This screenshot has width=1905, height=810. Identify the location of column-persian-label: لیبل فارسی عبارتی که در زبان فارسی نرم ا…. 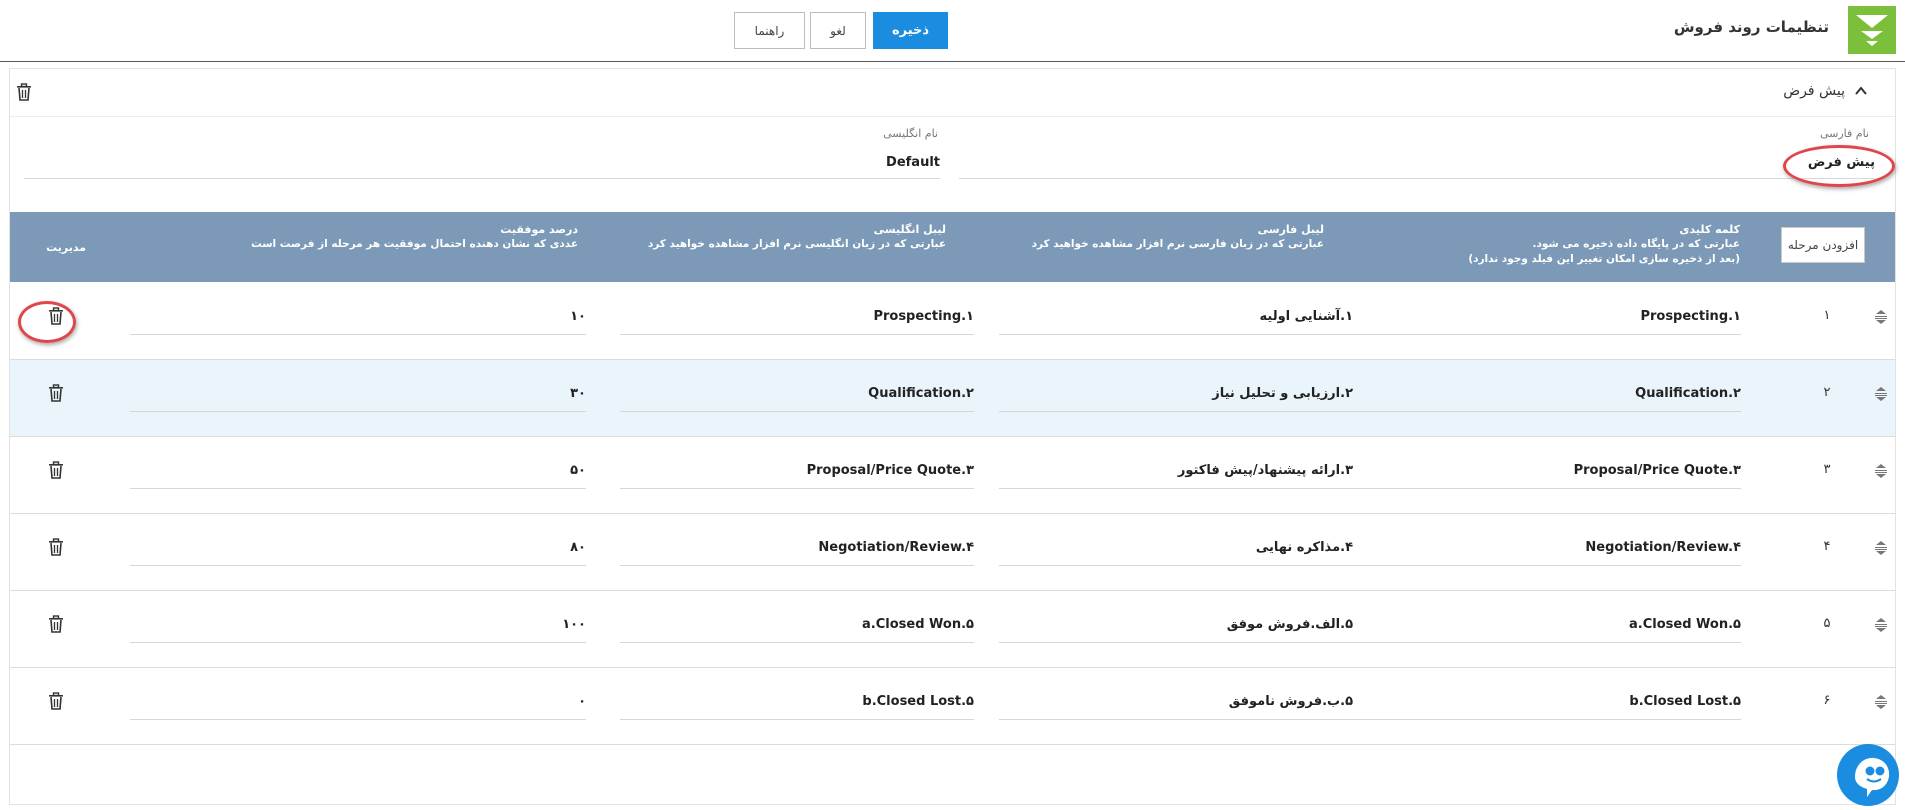
(1144, 237).